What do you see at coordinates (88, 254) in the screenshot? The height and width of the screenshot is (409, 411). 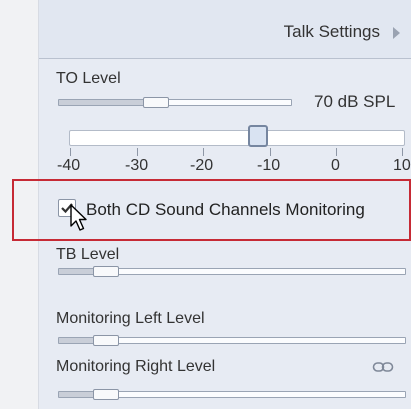 I see `tb-level-label: TB Level` at bounding box center [88, 254].